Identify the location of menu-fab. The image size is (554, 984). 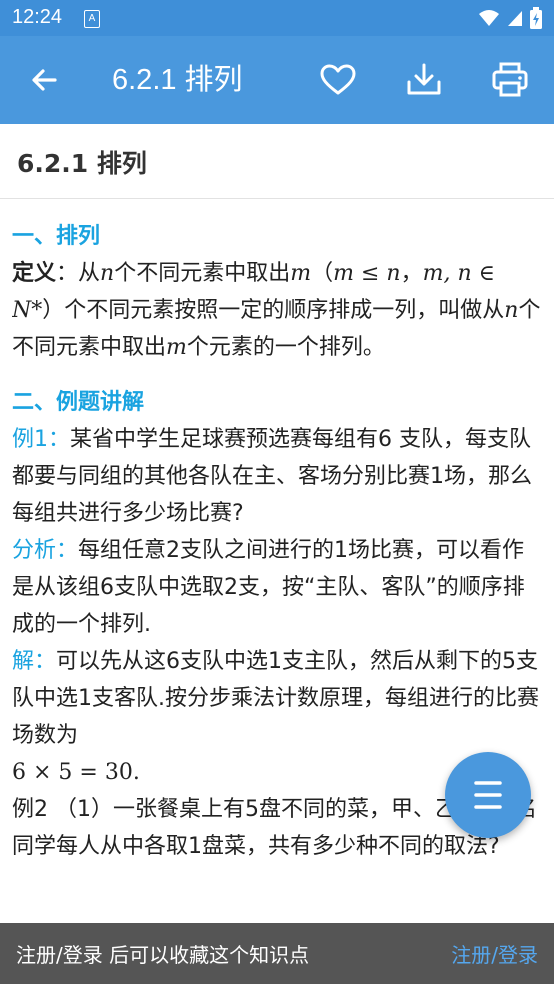
(488, 795).